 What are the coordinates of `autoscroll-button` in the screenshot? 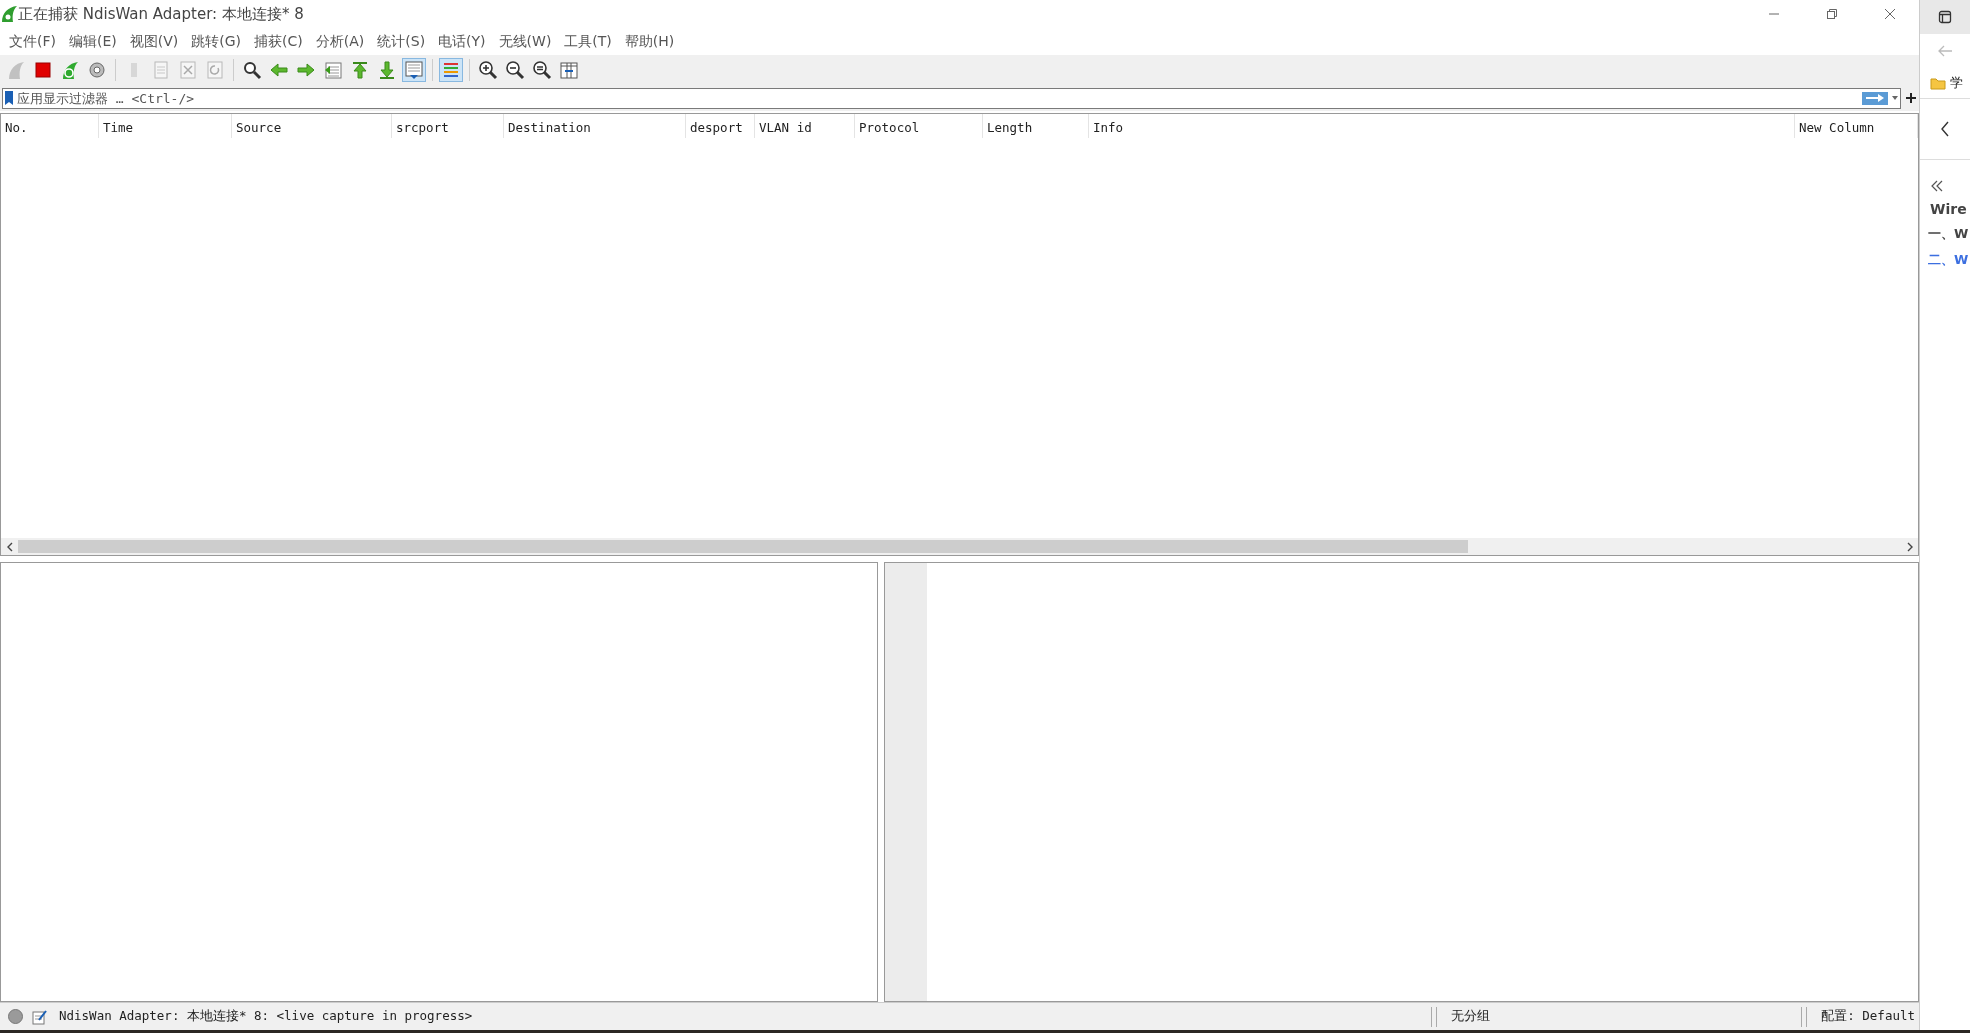 It's located at (414, 70).